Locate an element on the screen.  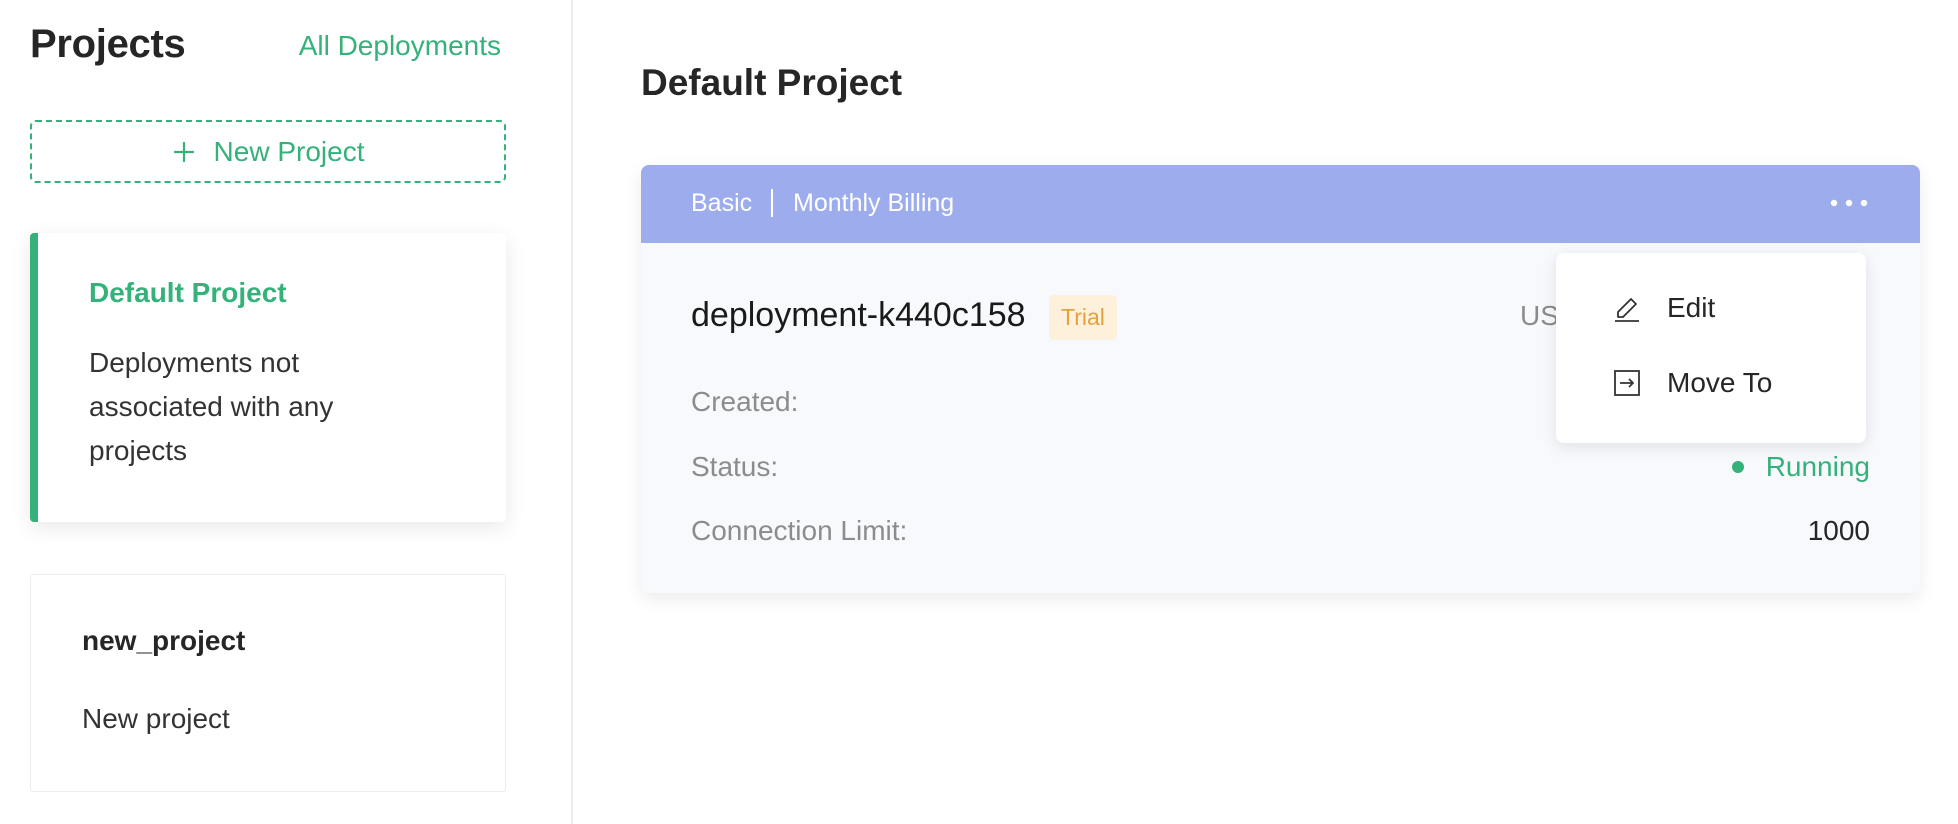
trial-badge: Trial is located at coordinates (1083, 317).